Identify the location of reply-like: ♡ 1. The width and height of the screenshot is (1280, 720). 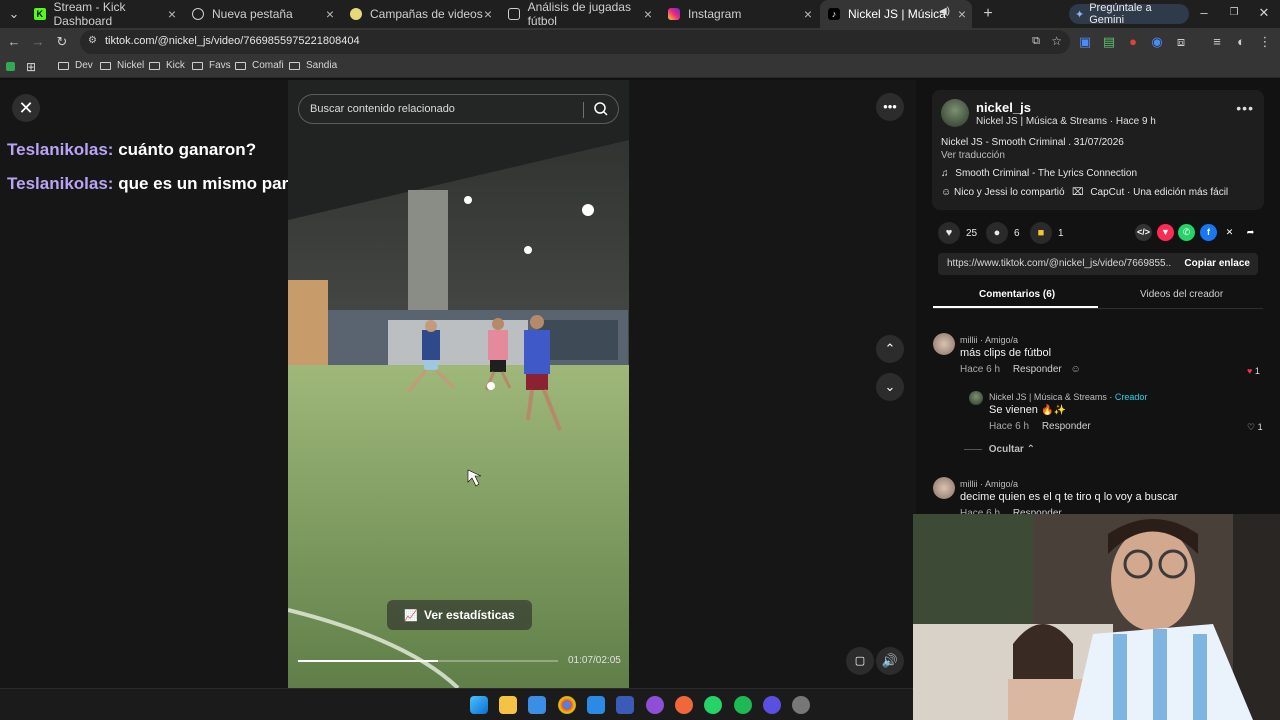
(1255, 427).